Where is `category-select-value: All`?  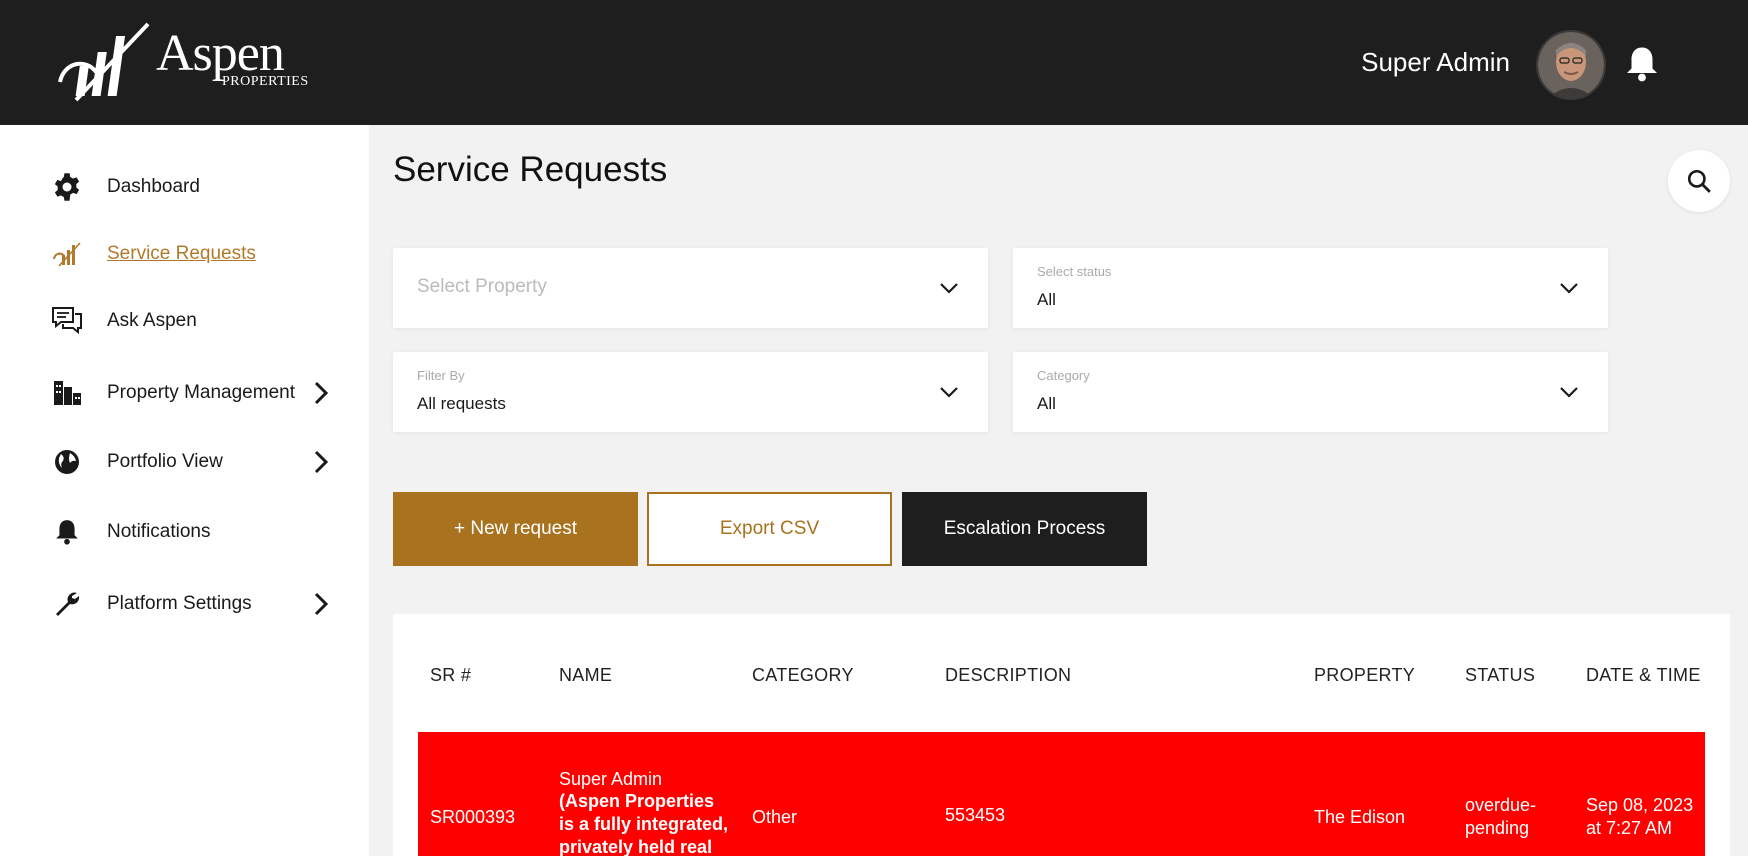
category-select-value: All is located at coordinates (1046, 403).